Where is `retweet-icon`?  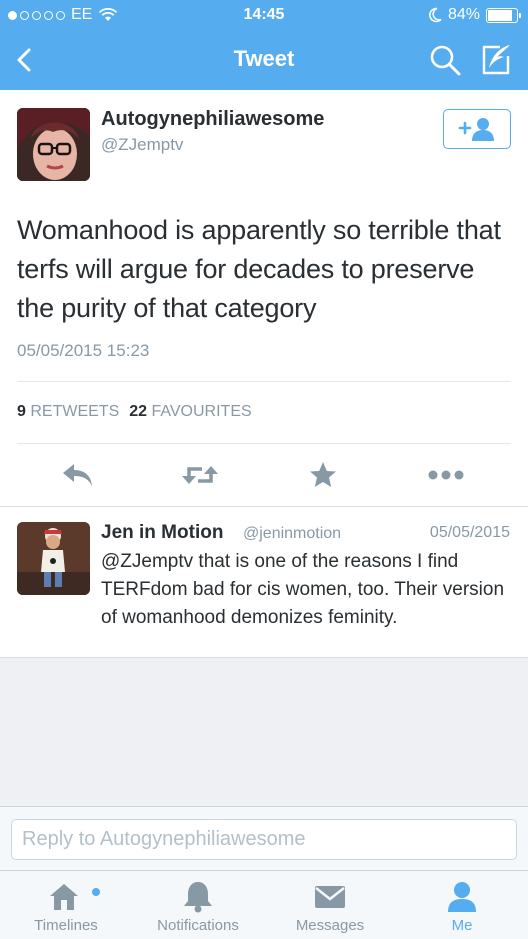
retweet-icon is located at coordinates (200, 475).